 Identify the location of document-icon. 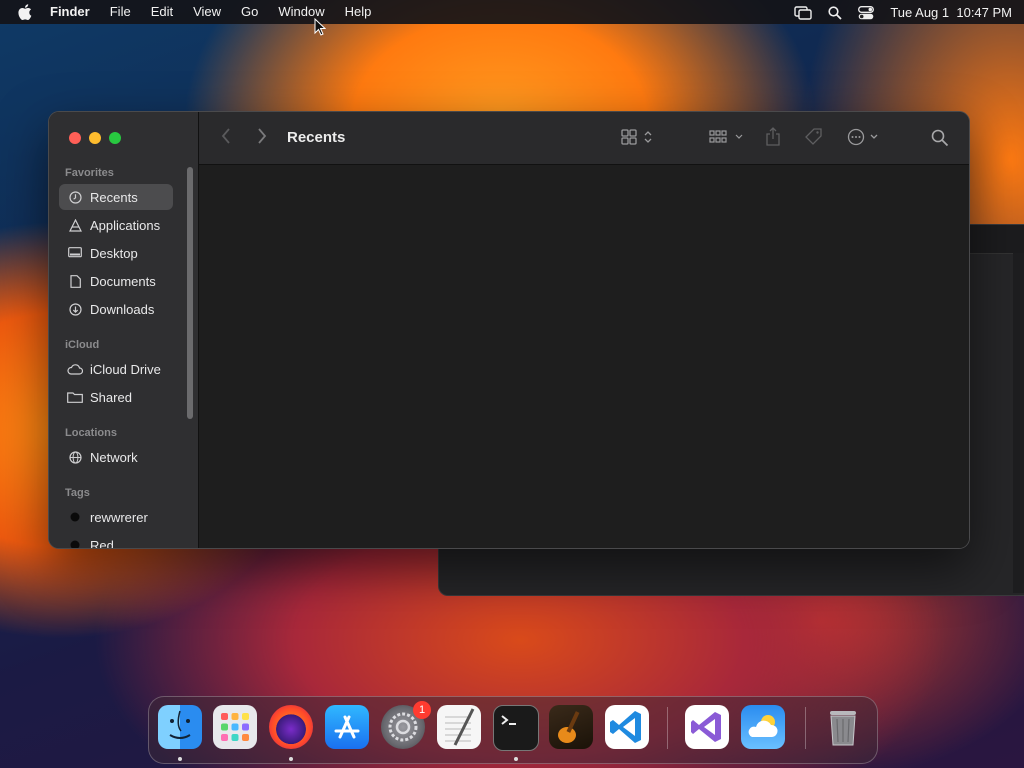
(75, 281).